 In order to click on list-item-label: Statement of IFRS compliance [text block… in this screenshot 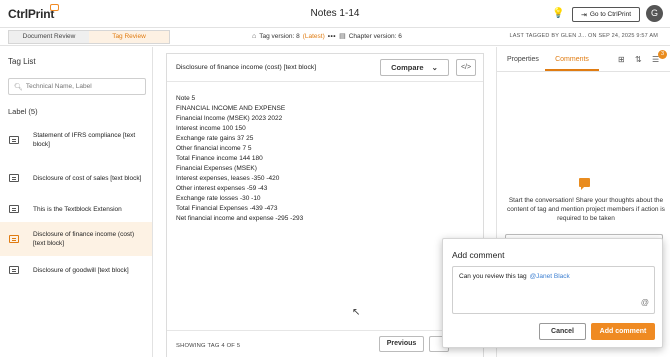, I will do `click(84, 140)`.